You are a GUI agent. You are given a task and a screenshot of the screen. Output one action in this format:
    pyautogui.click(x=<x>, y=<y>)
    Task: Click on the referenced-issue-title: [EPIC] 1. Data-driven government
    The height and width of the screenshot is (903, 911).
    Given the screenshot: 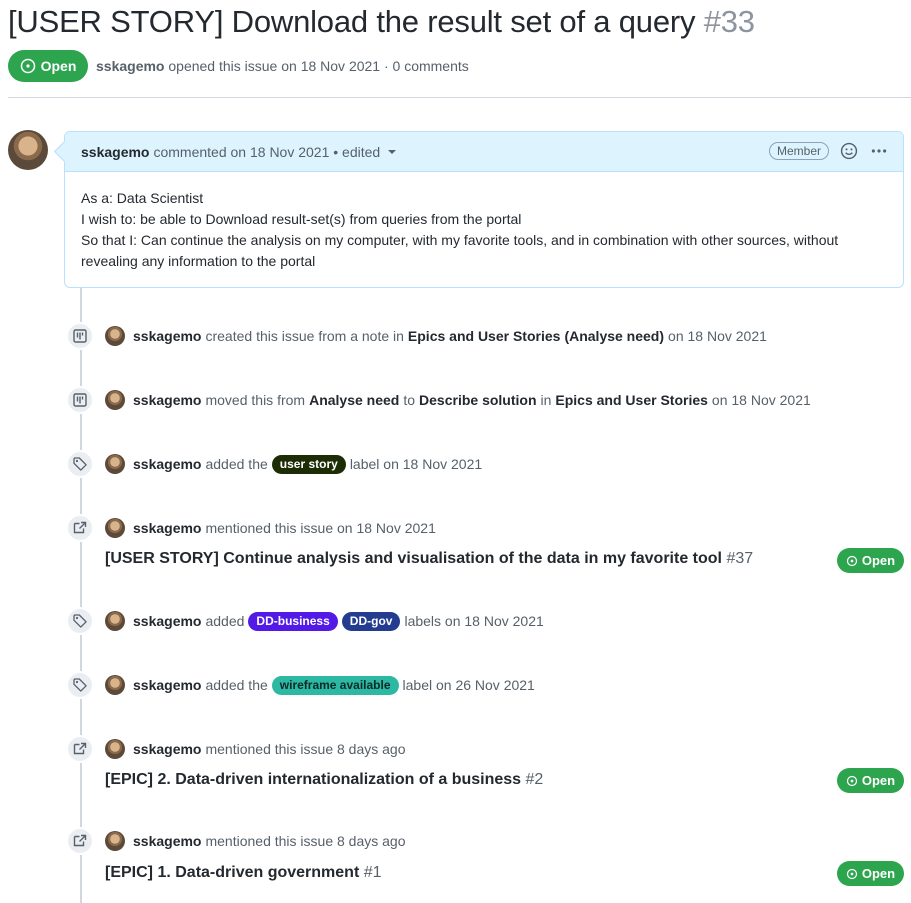 What is the action you would take?
    pyautogui.click(x=232, y=872)
    